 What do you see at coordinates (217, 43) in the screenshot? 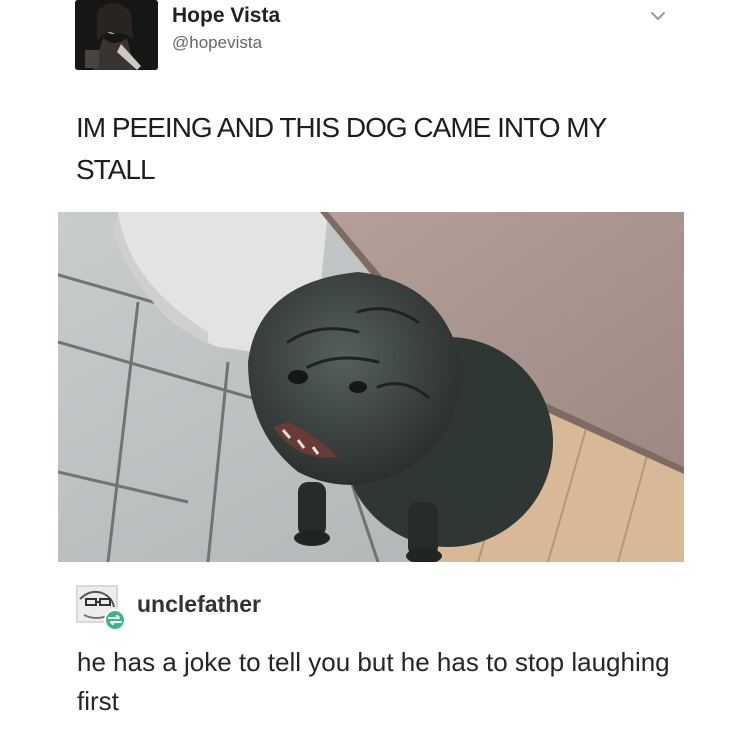
I see `tweet-handle: @hopevista` at bounding box center [217, 43].